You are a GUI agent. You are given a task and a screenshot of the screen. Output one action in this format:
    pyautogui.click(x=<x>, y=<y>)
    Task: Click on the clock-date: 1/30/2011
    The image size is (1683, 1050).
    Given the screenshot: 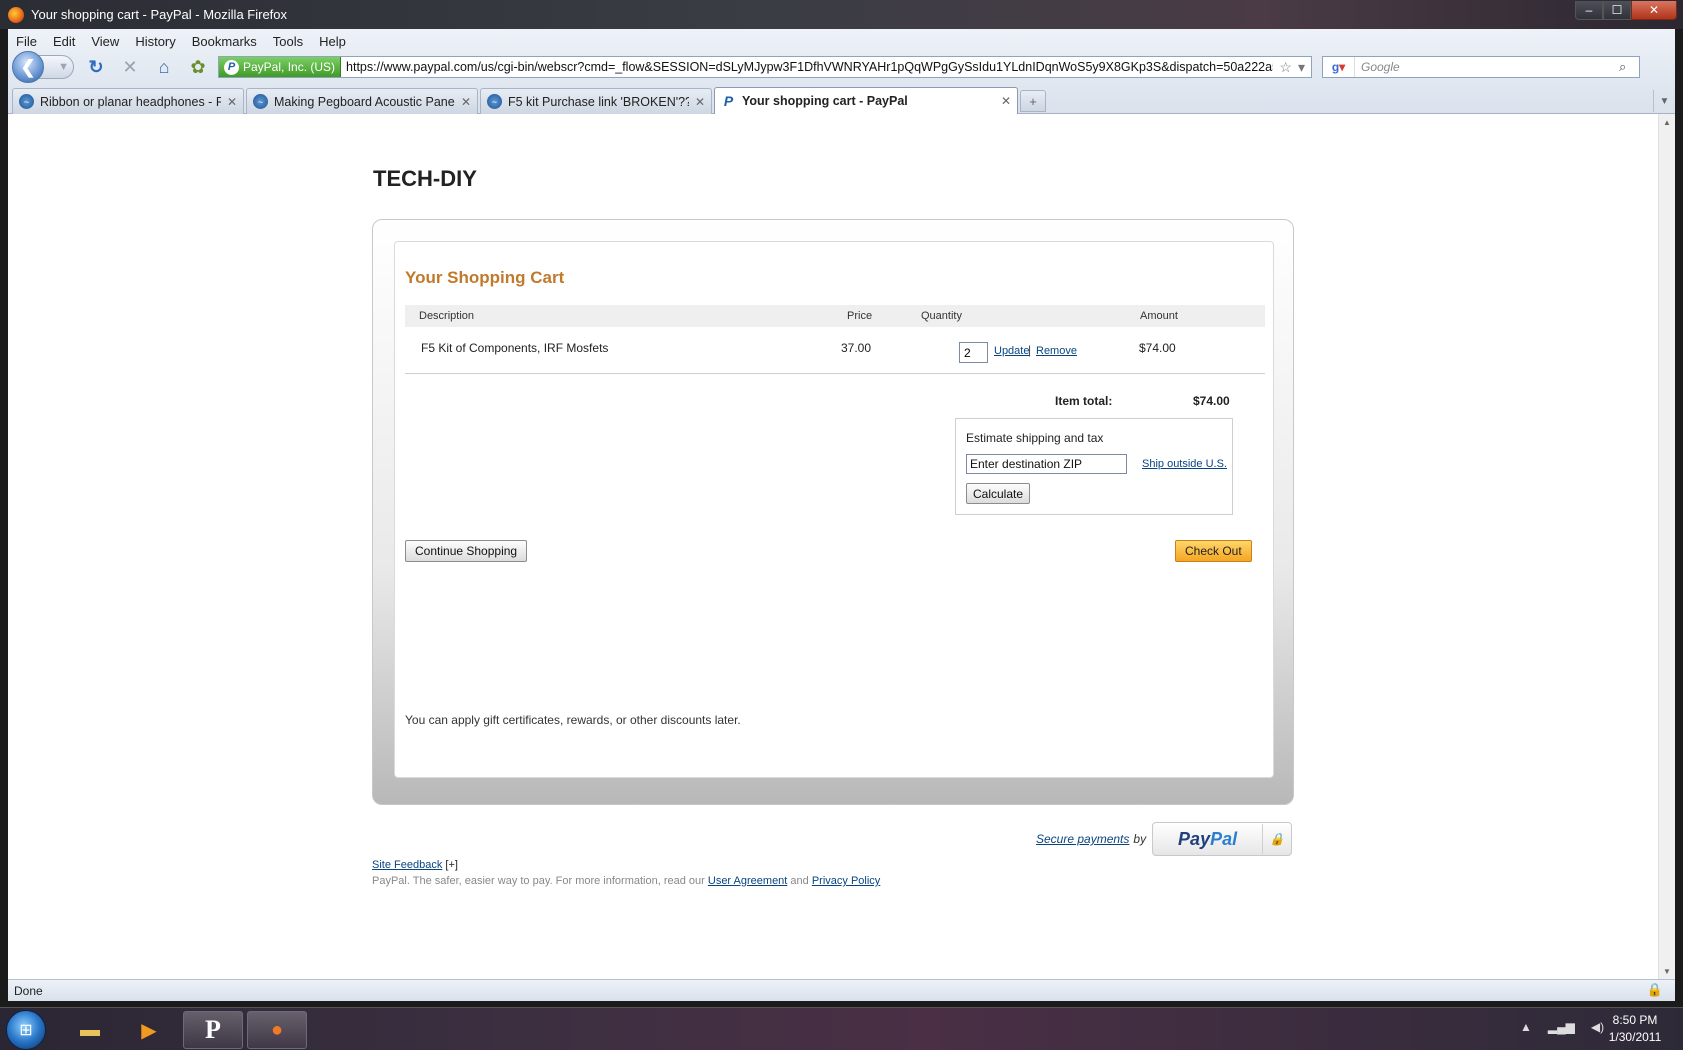 What is the action you would take?
    pyautogui.click(x=1635, y=1037)
    